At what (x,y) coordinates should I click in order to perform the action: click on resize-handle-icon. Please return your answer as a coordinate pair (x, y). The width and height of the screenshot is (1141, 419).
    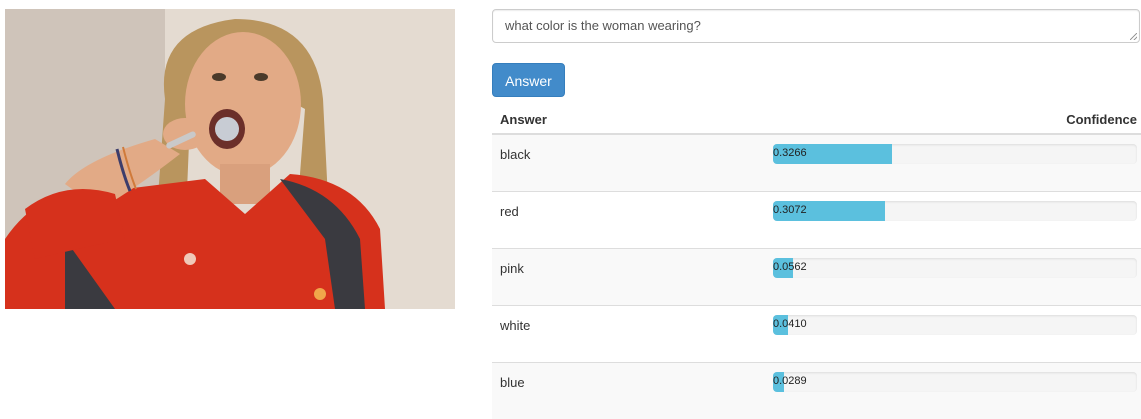
    Looking at the image, I should click on (1133, 36).